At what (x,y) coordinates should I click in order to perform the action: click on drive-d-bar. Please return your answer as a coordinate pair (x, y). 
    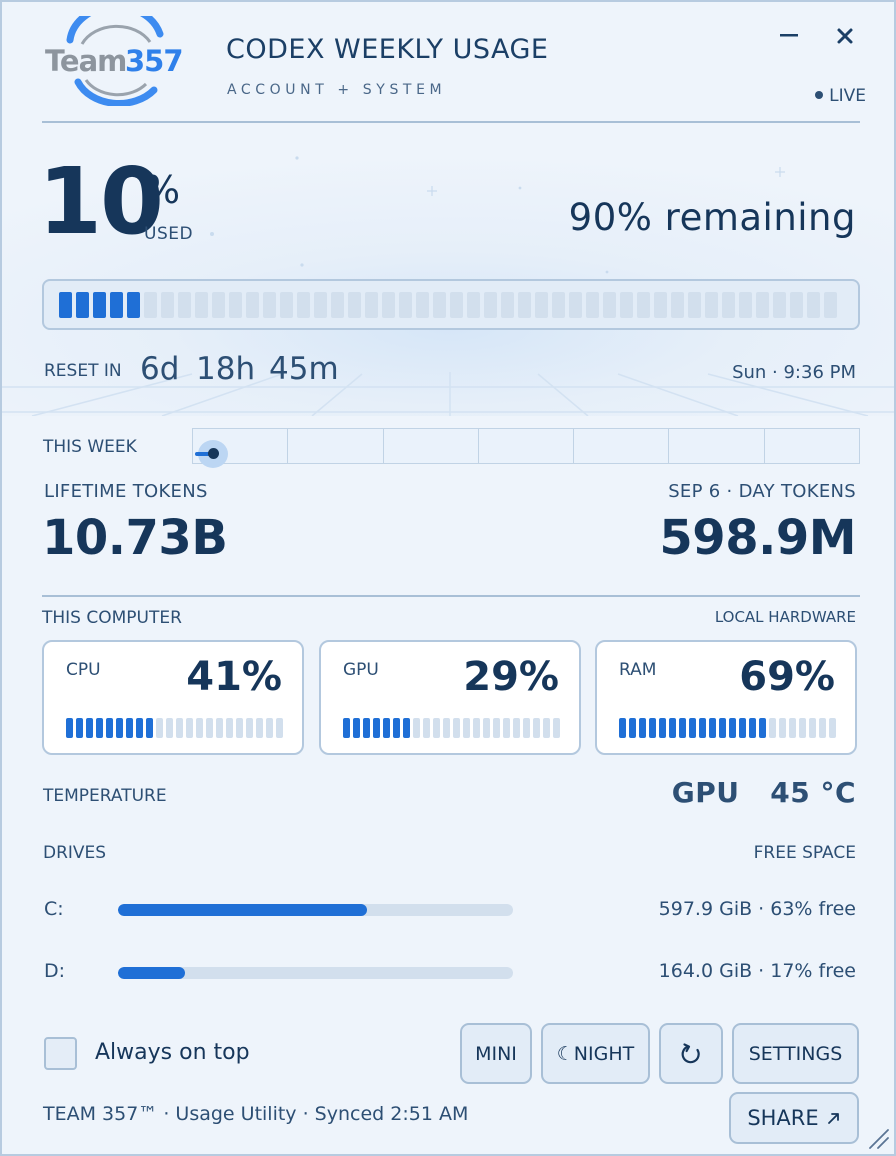
    Looking at the image, I should click on (315, 973).